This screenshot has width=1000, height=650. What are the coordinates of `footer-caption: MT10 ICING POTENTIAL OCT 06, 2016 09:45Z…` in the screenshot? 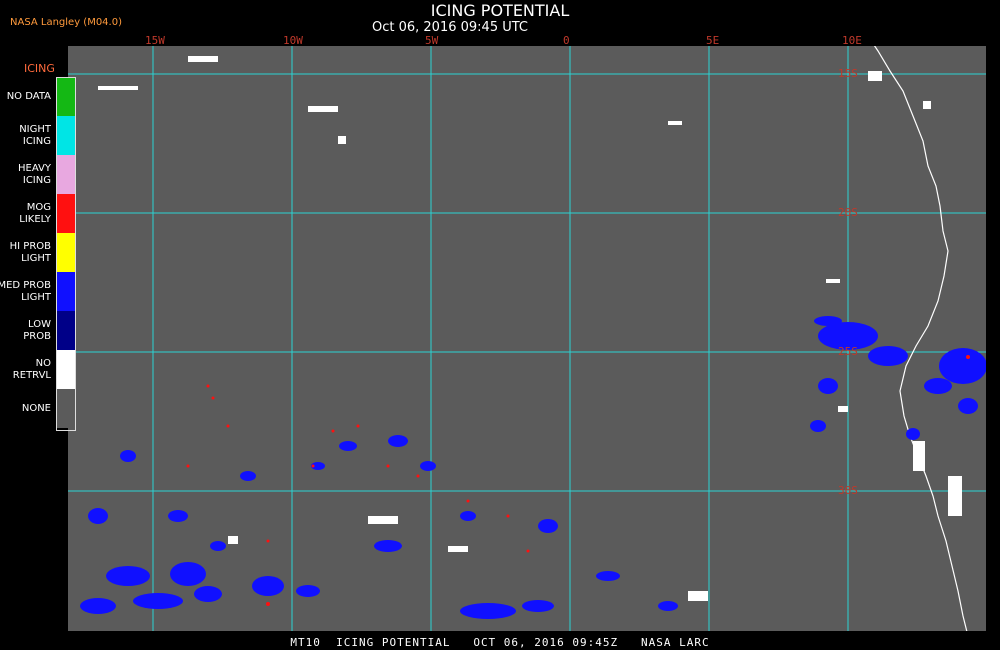 It's located at (500, 642).